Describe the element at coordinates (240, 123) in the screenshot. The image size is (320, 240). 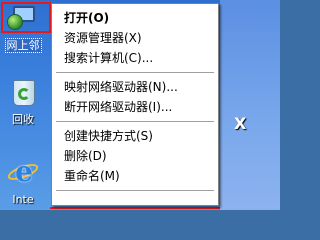
I see `desktop-glyph: X` at that location.